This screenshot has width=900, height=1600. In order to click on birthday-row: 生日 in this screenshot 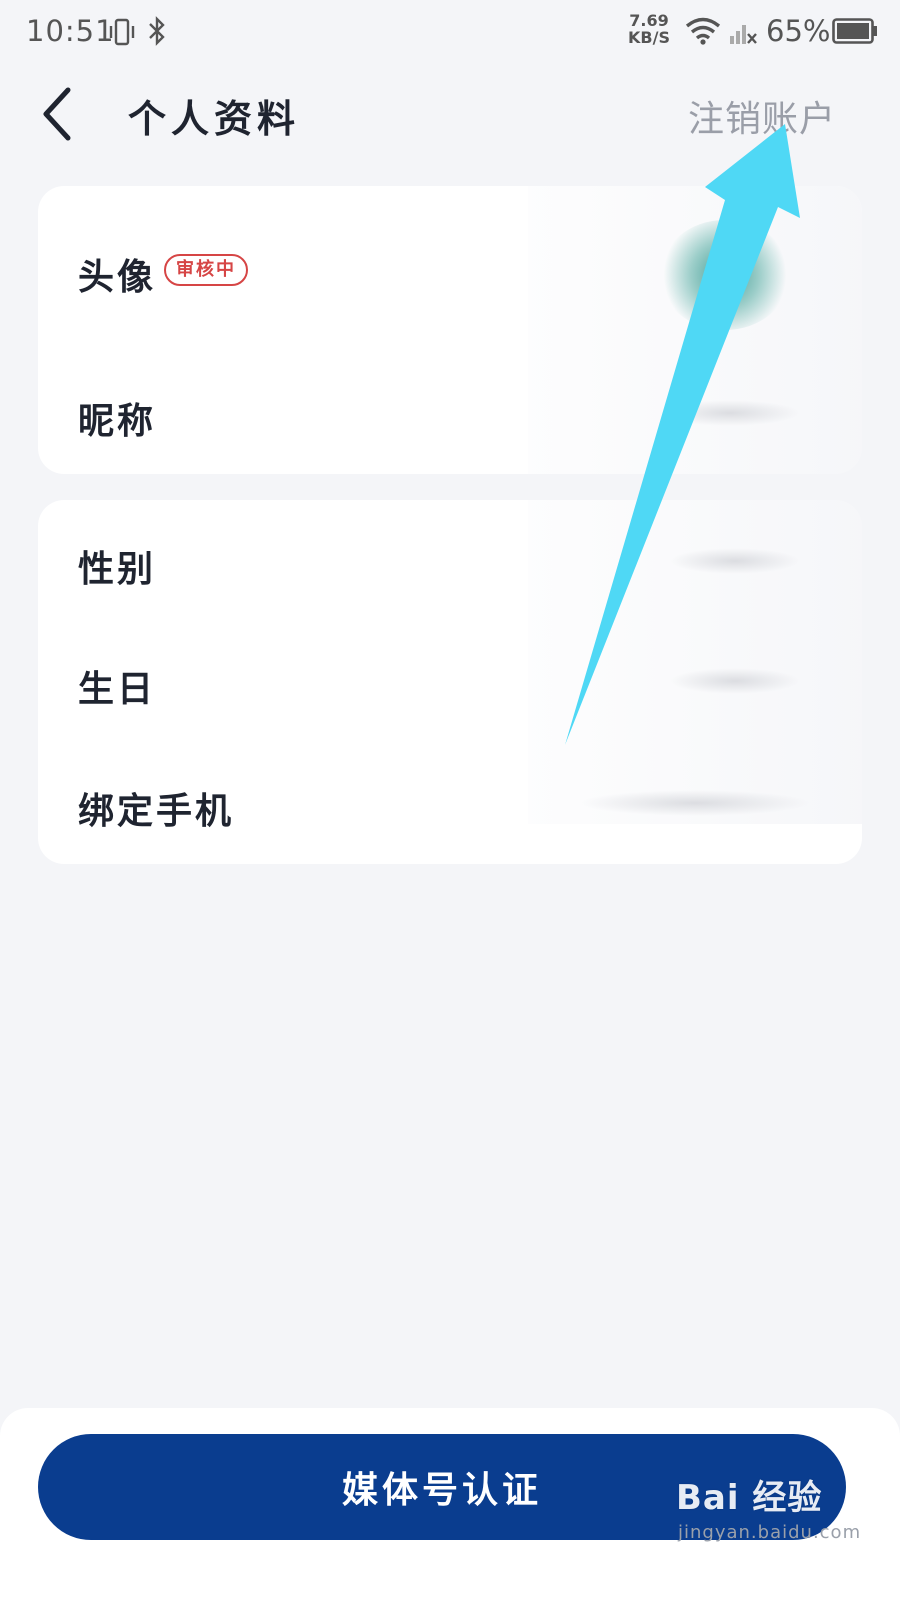, I will do `click(117, 686)`.